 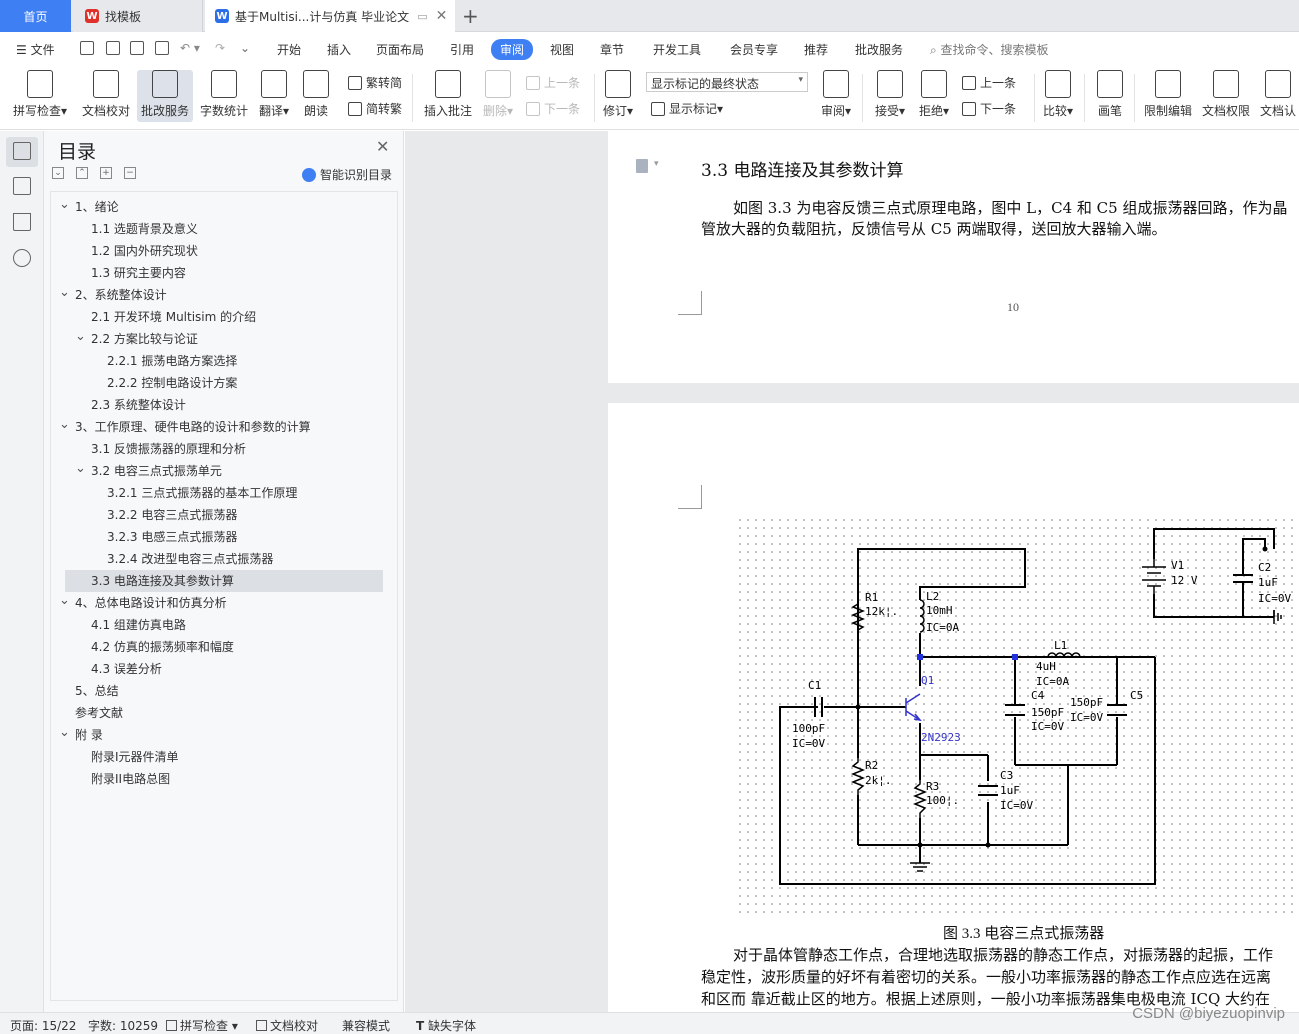 I want to click on command-search: ⌕ 查找命令、搜索模板, so click(x=989, y=49).